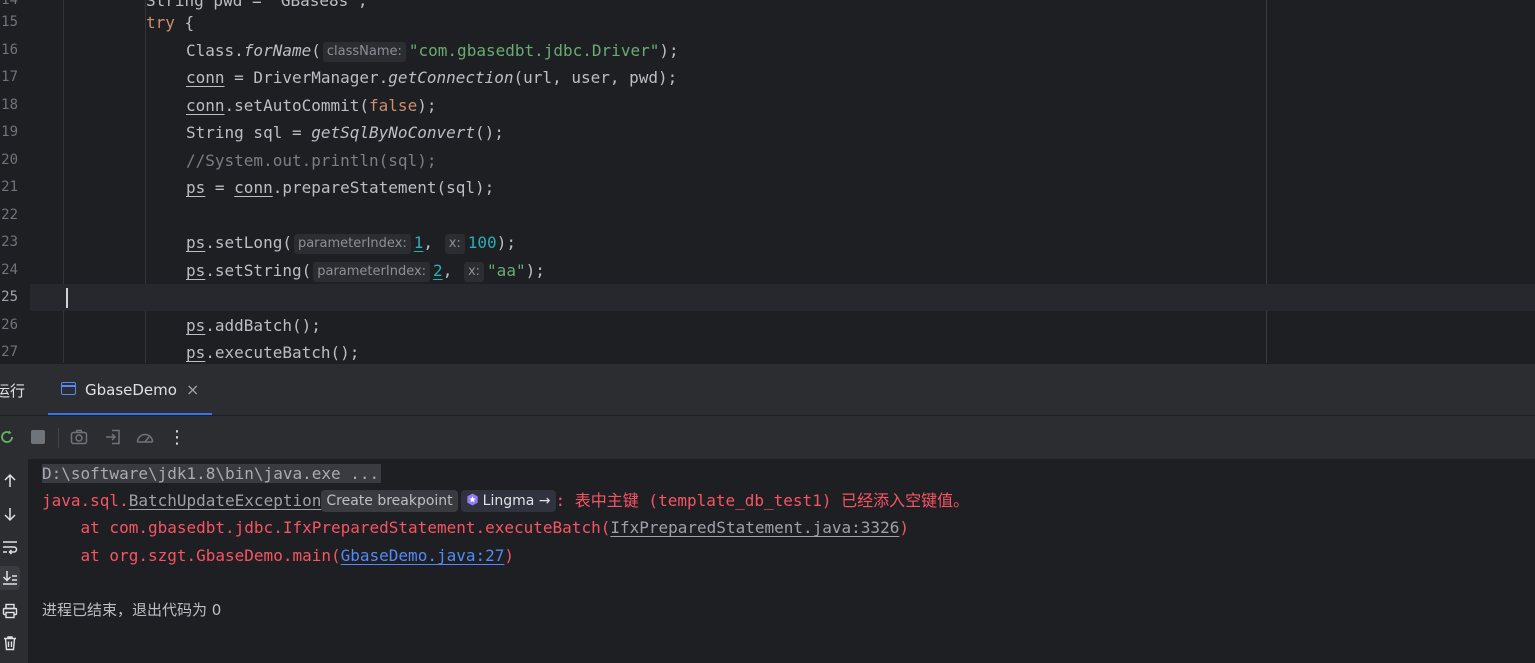 The image size is (1535, 663). Describe the element at coordinates (184, 22) in the screenshot. I see `code-token: {` at that location.